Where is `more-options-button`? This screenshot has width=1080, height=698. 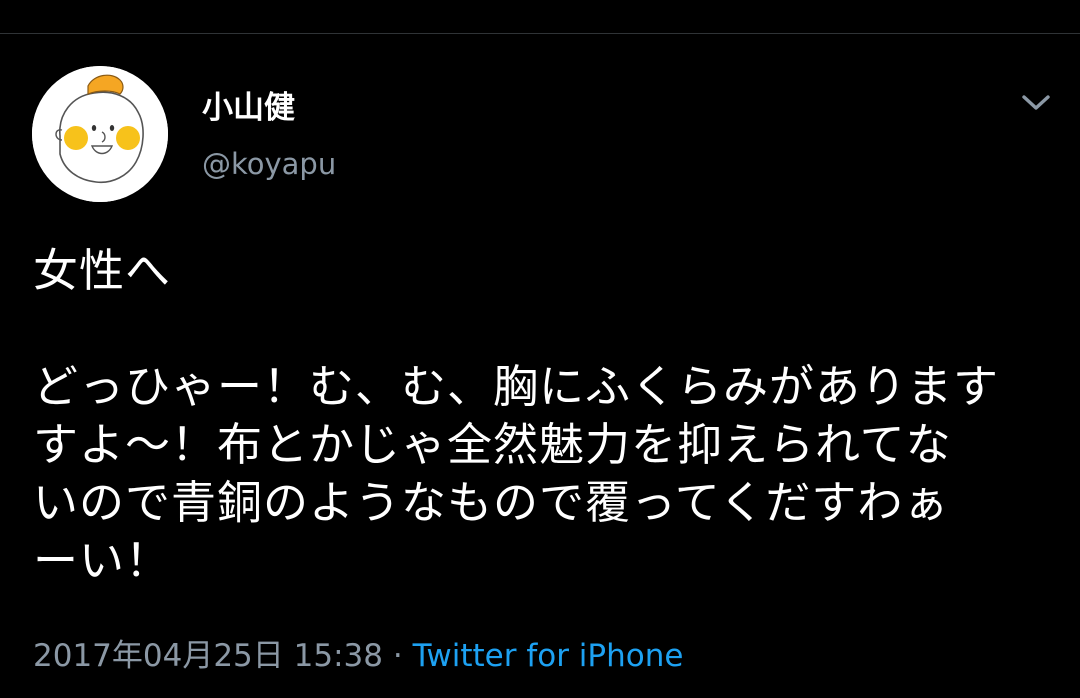 more-options-button is located at coordinates (1036, 102).